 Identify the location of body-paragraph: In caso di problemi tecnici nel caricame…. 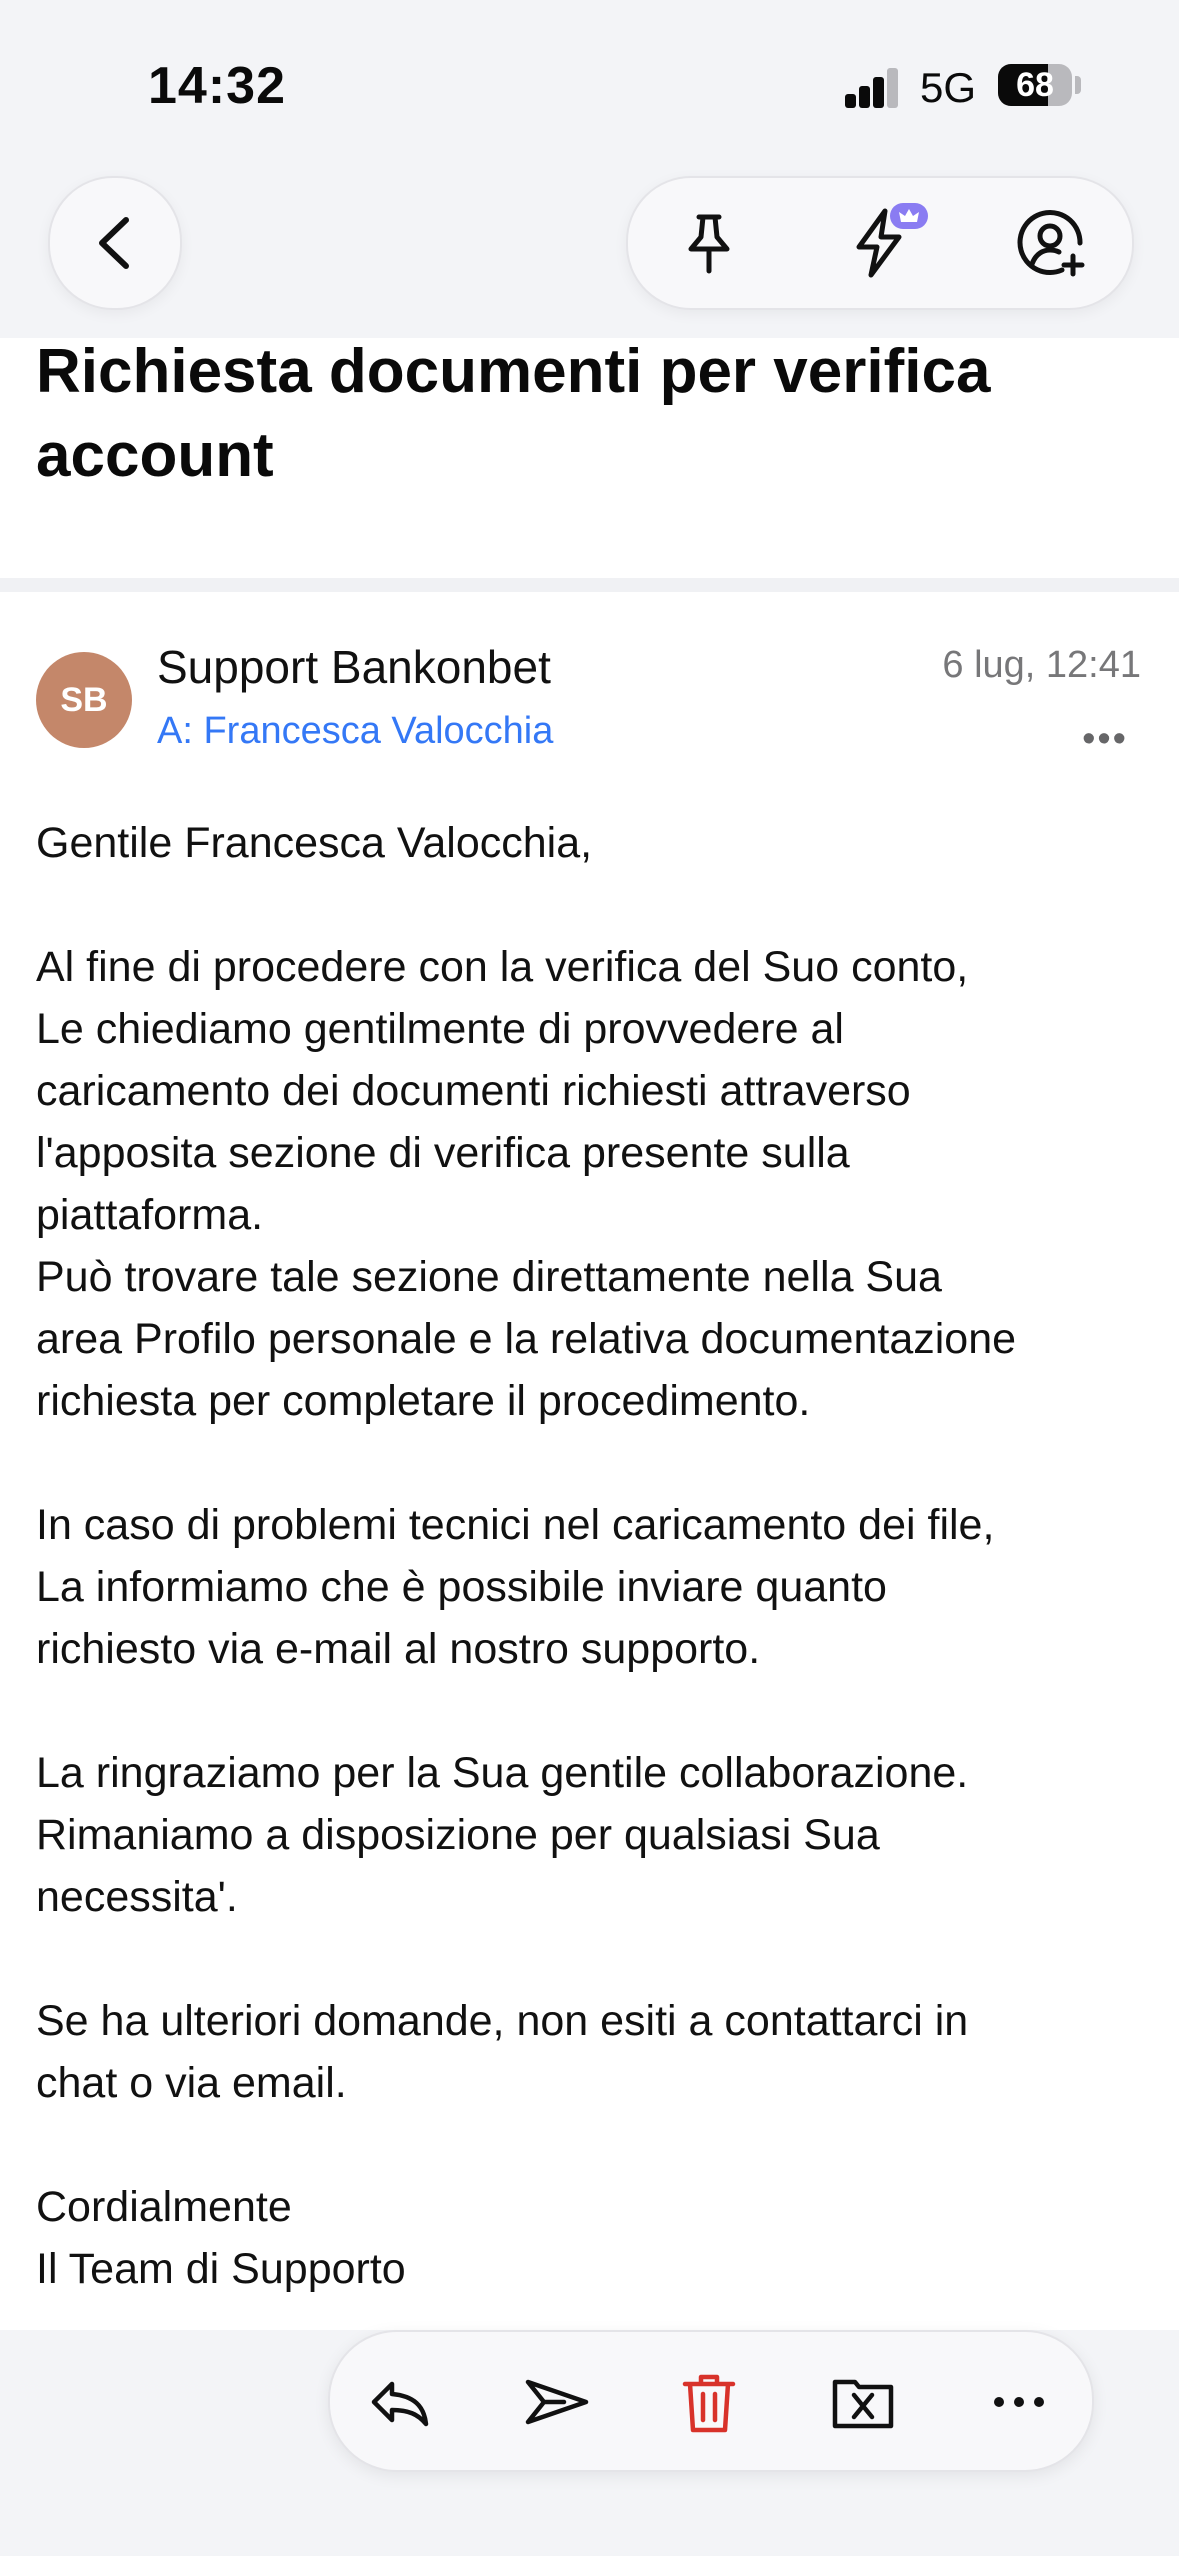
(515, 1587).